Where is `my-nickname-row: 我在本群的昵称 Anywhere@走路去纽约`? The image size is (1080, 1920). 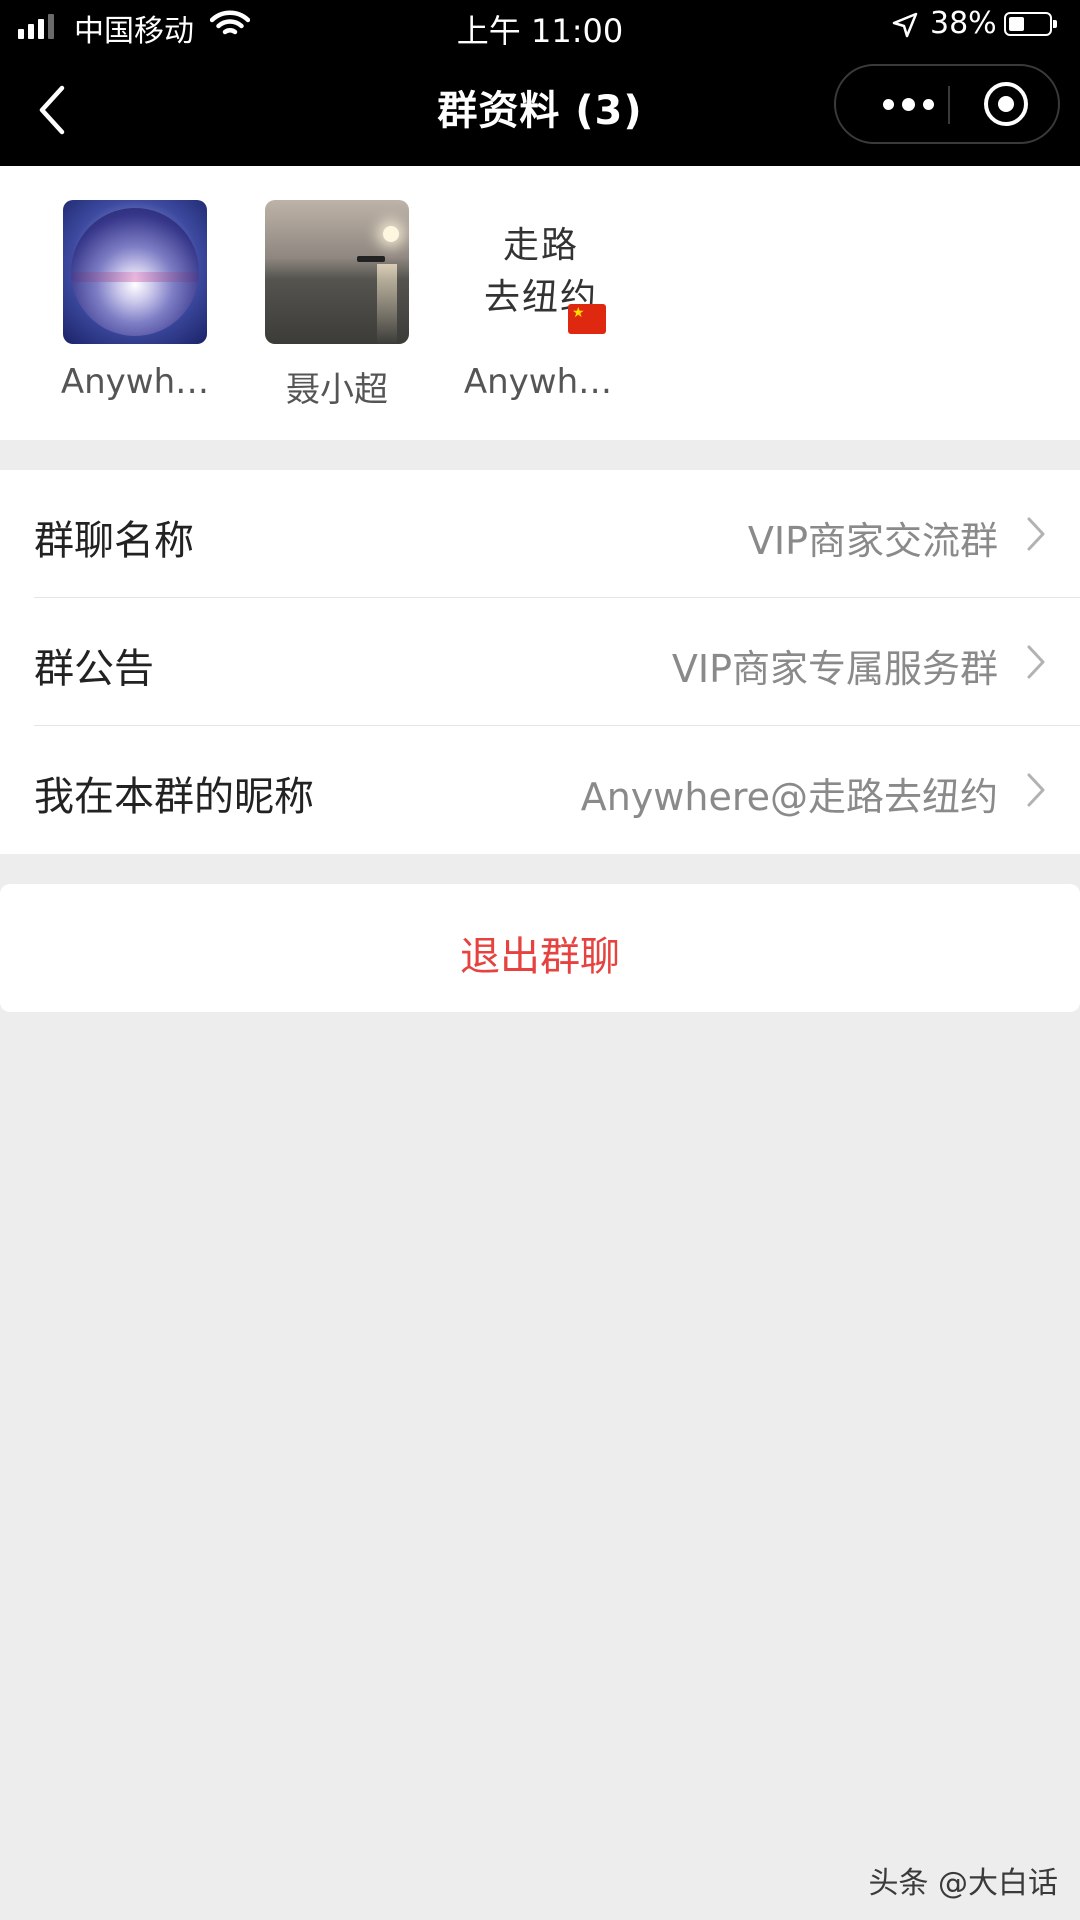
my-nickname-row: 我在本群的昵称 Anywhere@走路去纽约 is located at coordinates (540, 790).